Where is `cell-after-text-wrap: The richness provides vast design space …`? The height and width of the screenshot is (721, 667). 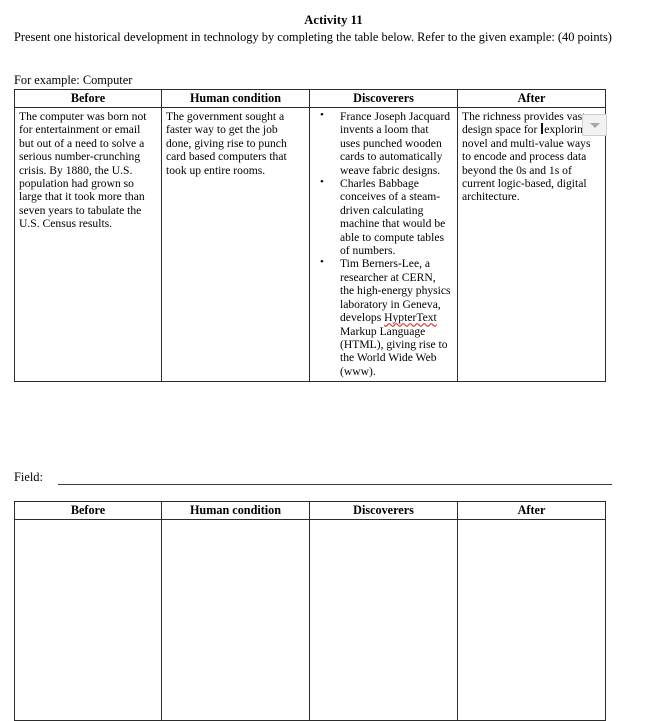
cell-after-text-wrap: The richness provides vast design space … is located at coordinates (532, 157).